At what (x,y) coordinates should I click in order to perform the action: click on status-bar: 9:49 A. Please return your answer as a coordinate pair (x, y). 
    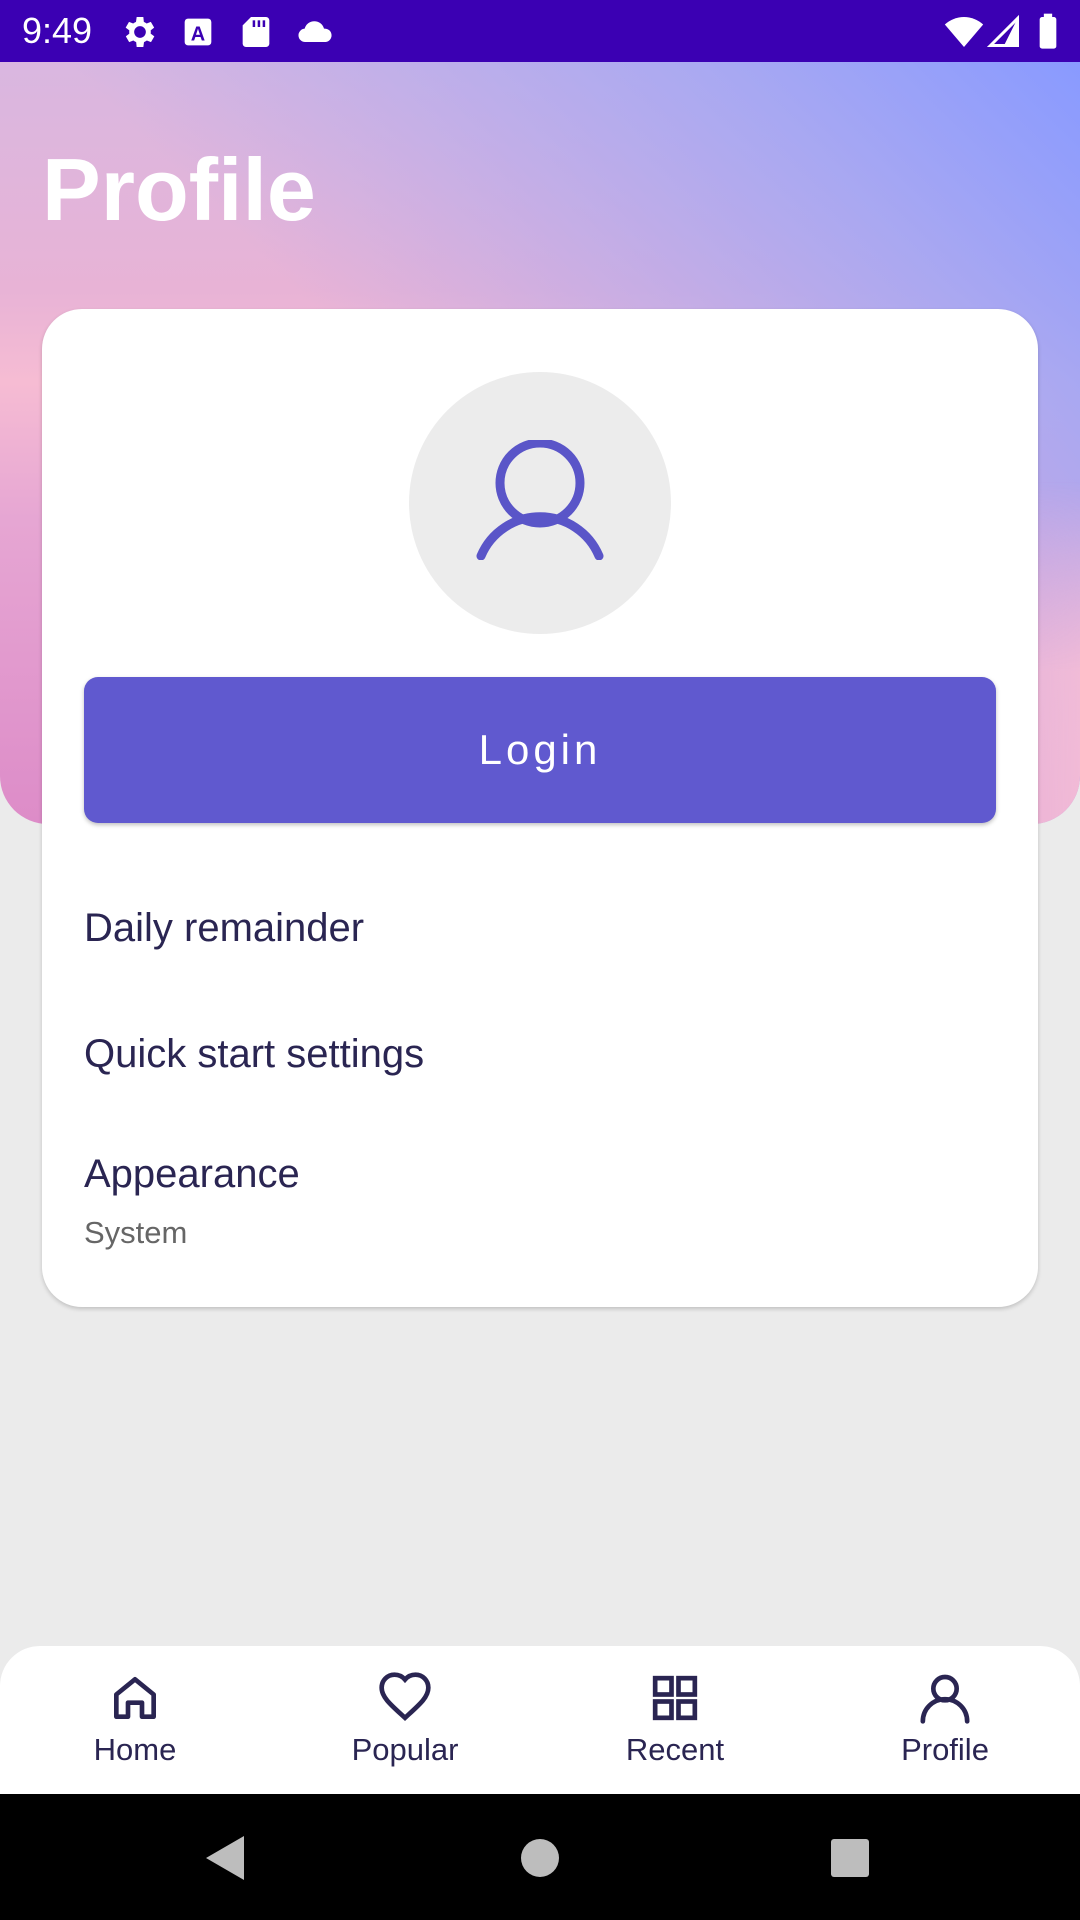
    Looking at the image, I should click on (540, 31).